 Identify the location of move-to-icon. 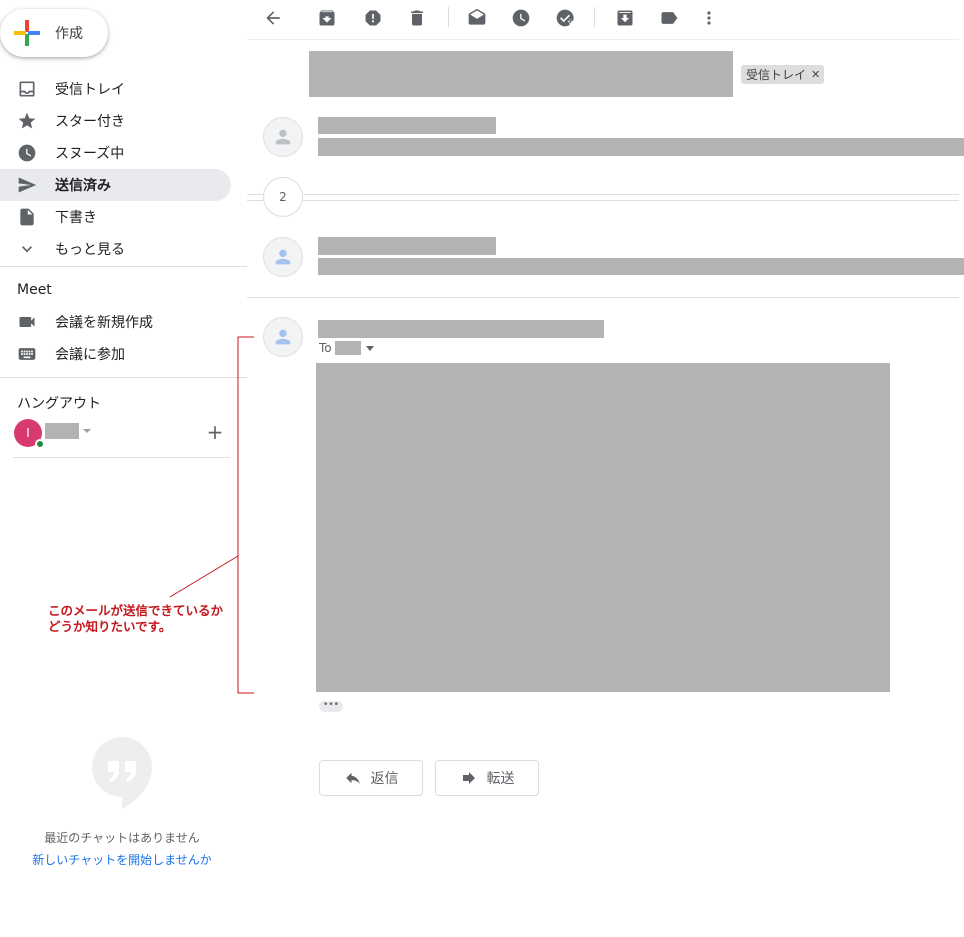
(625, 18).